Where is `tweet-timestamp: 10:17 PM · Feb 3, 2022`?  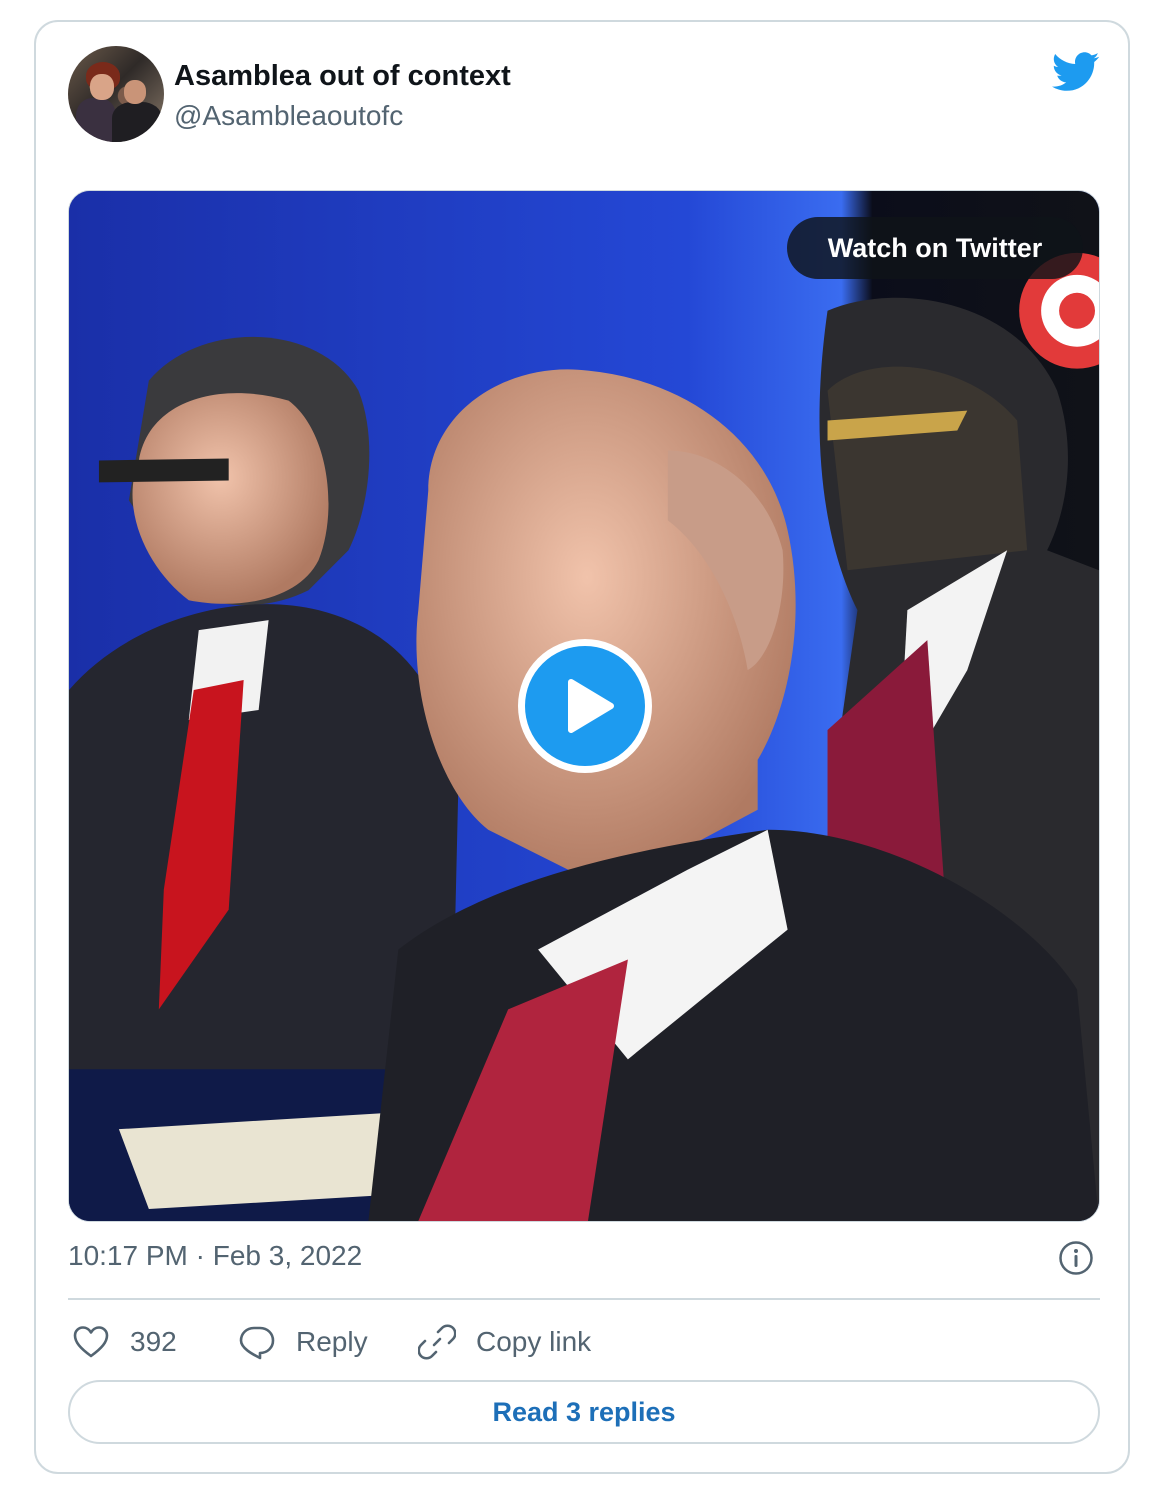
tweet-timestamp: 10:17 PM · Feb 3, 2022 is located at coordinates (215, 1256).